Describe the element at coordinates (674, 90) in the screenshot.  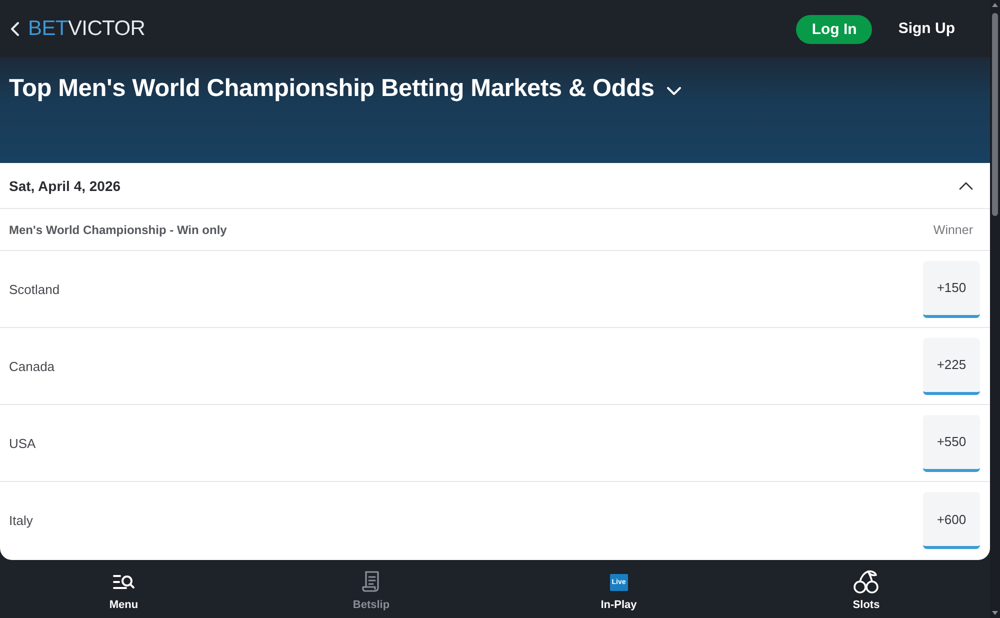
I see `dropdown-chevron-icon` at that location.